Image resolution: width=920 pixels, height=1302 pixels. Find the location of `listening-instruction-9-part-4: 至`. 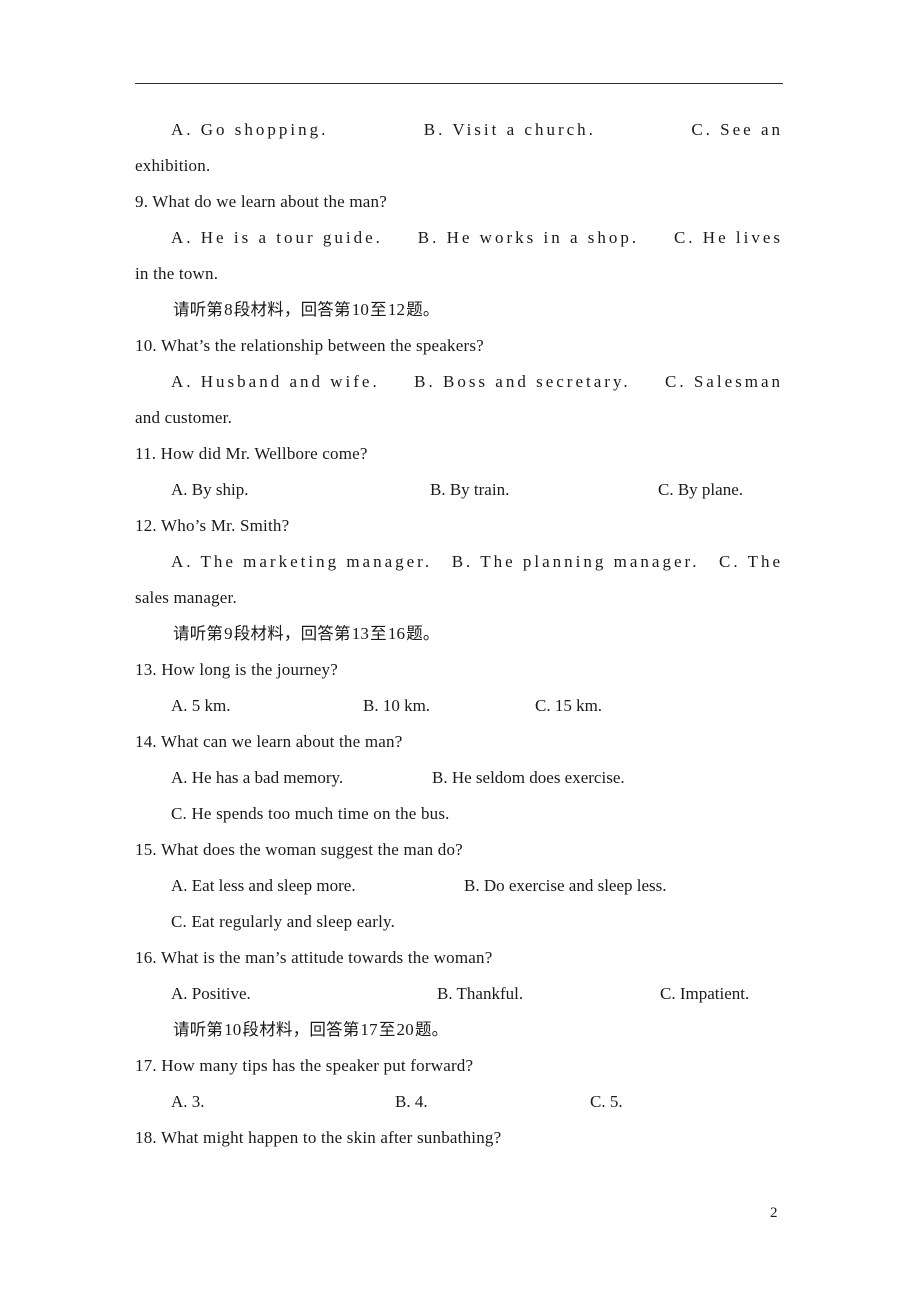

listening-instruction-9-part-4: 至 is located at coordinates (378, 633).